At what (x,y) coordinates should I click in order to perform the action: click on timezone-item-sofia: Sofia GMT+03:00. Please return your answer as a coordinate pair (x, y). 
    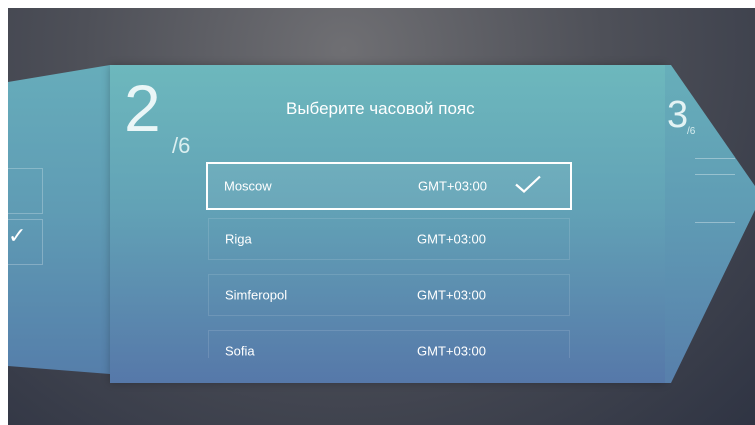
    Looking at the image, I should click on (389, 344).